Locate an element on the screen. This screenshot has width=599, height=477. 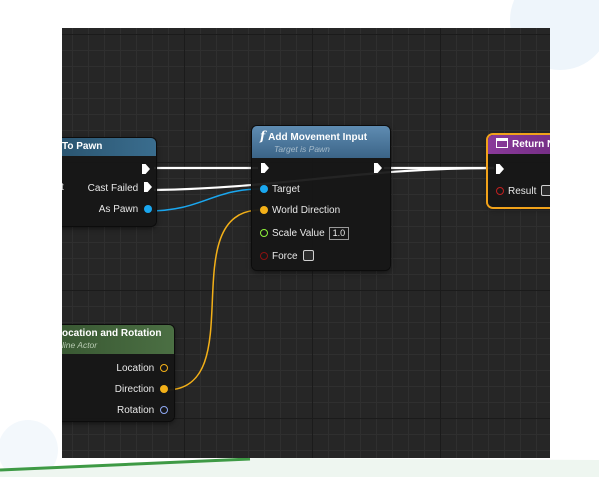
as-pawn-pin: As Pawn is located at coordinates (125, 209).